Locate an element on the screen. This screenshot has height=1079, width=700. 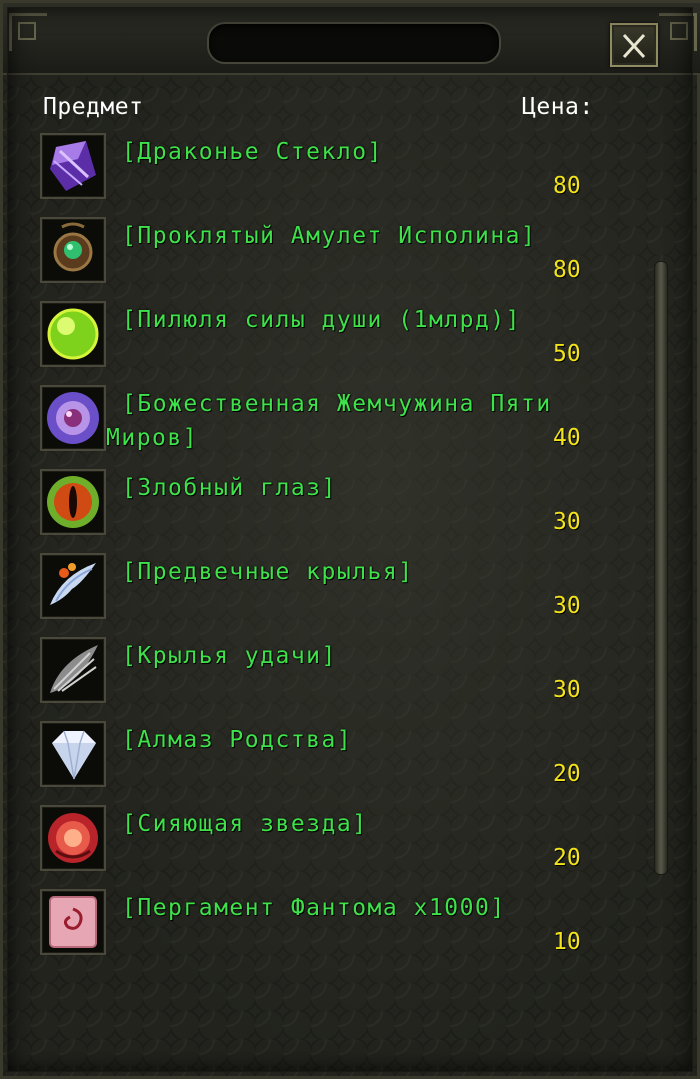
red-rose-icon is located at coordinates (73, 838).